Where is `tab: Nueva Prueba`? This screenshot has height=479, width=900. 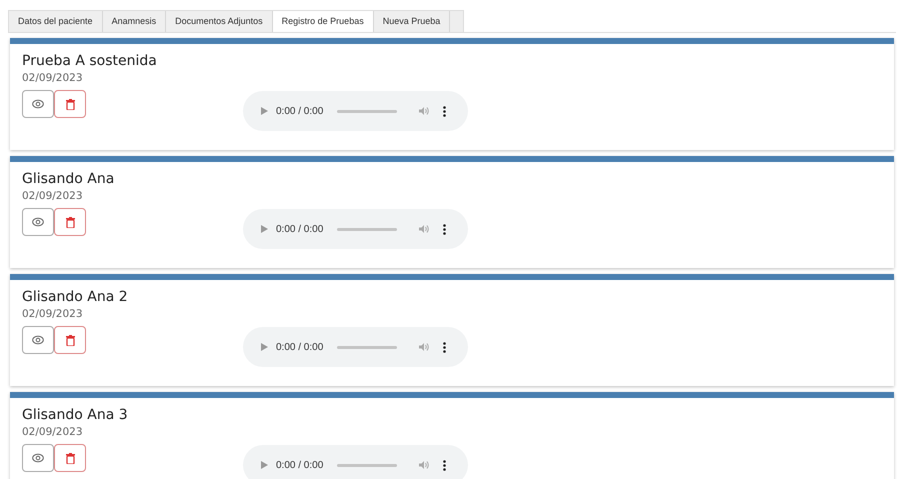 tab: Nueva Prueba is located at coordinates (412, 21).